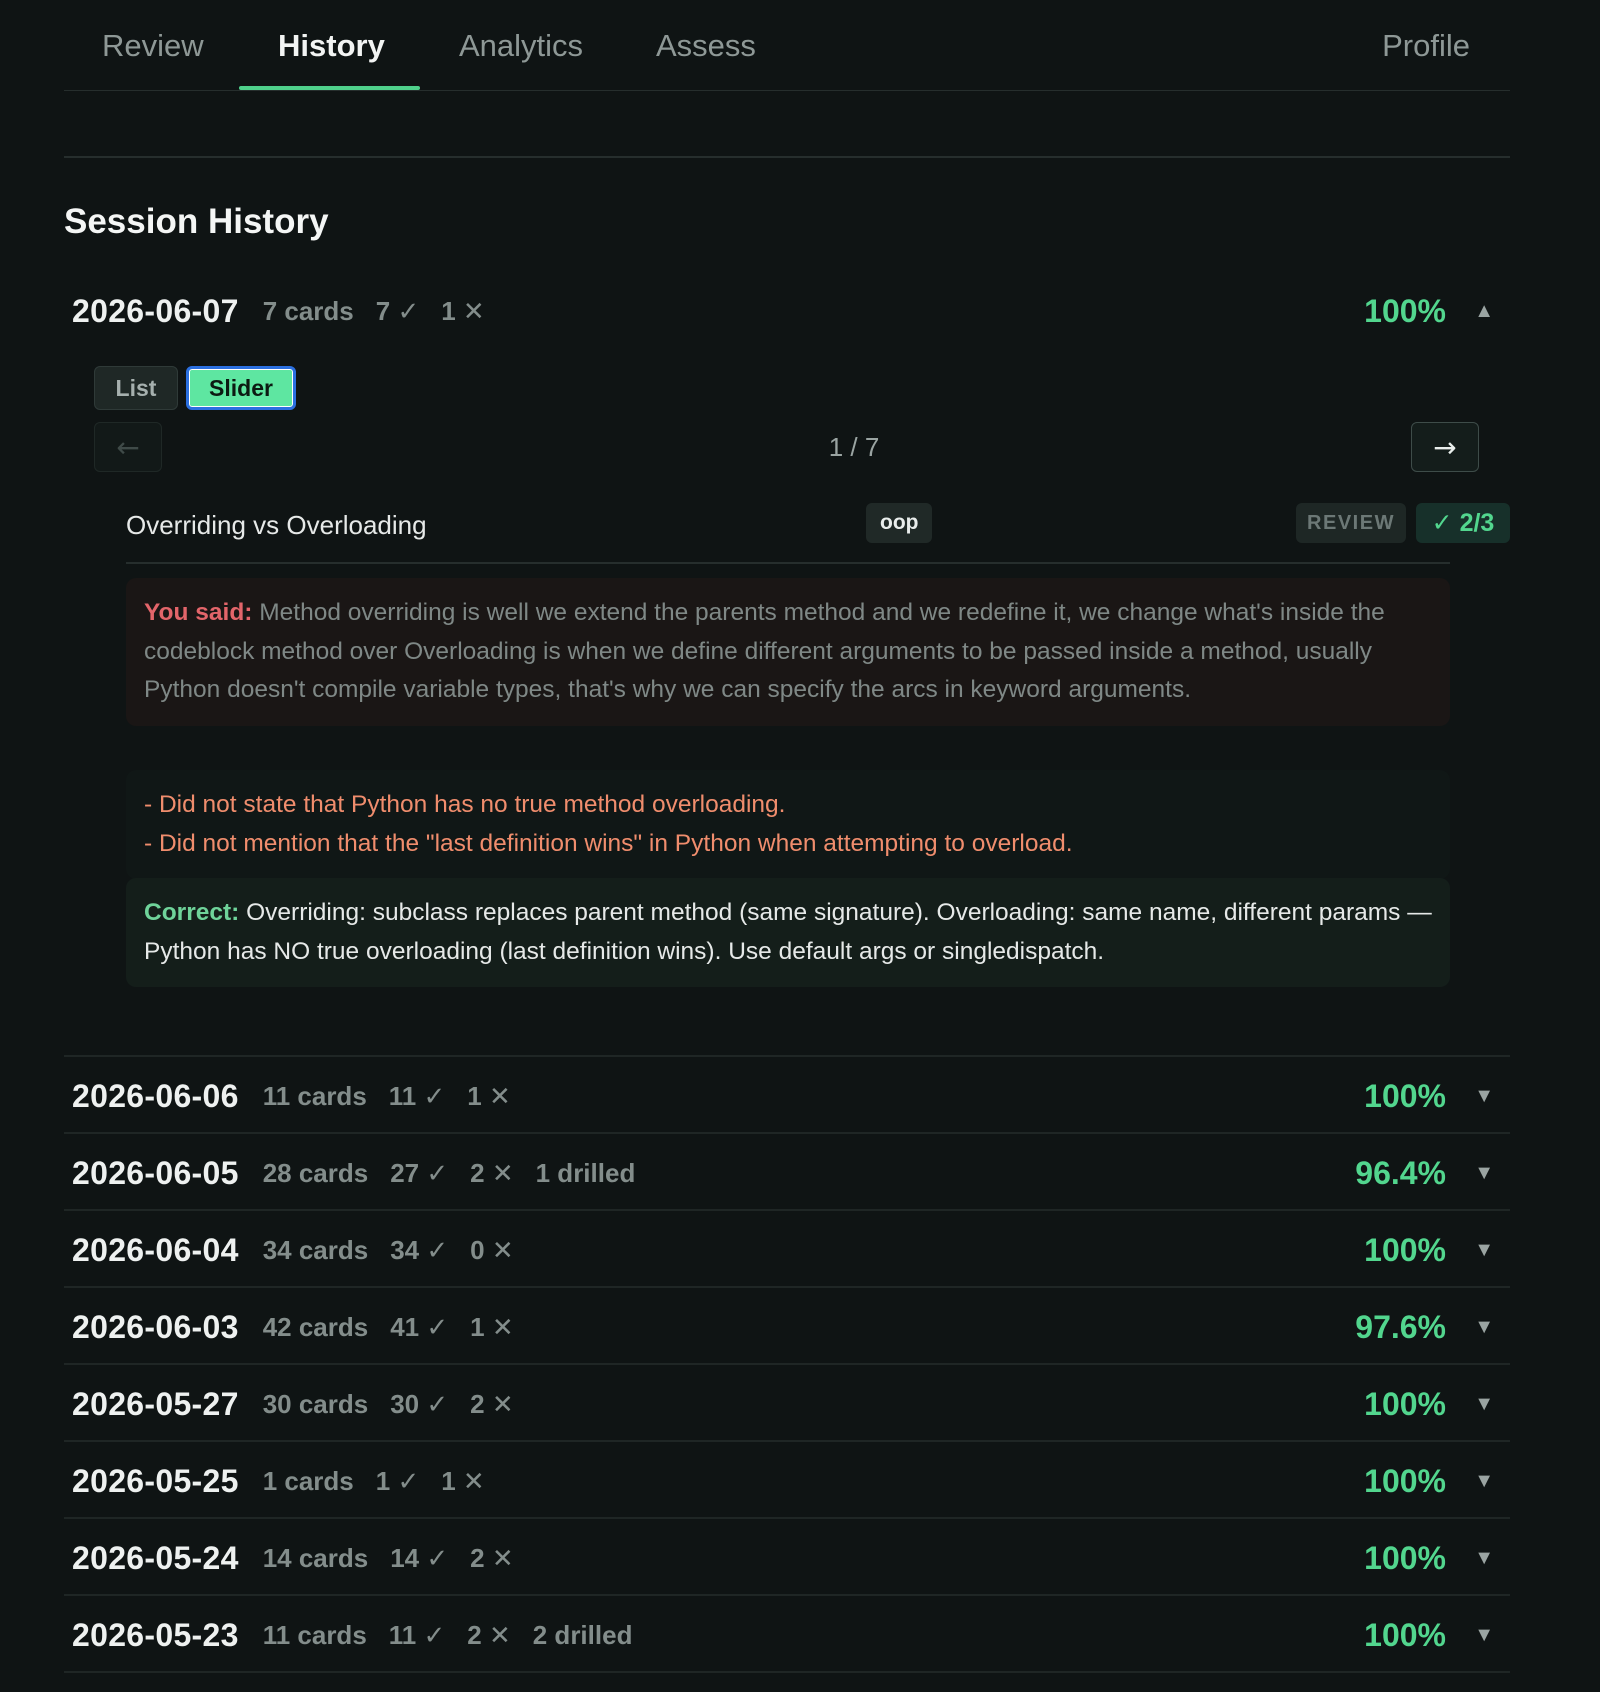  Describe the element at coordinates (419, 1172) in the screenshot. I see `session-correct-count: 27 ✓` at that location.